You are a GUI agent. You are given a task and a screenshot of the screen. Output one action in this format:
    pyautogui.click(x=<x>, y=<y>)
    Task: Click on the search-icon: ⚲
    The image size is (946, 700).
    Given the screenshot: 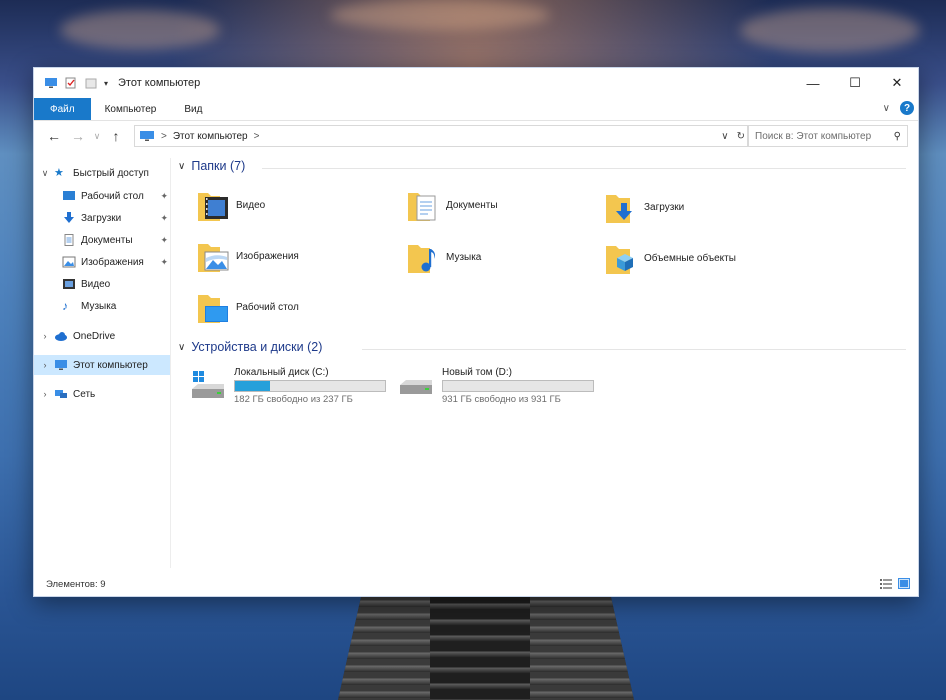 What is the action you would take?
    pyautogui.click(x=900, y=136)
    